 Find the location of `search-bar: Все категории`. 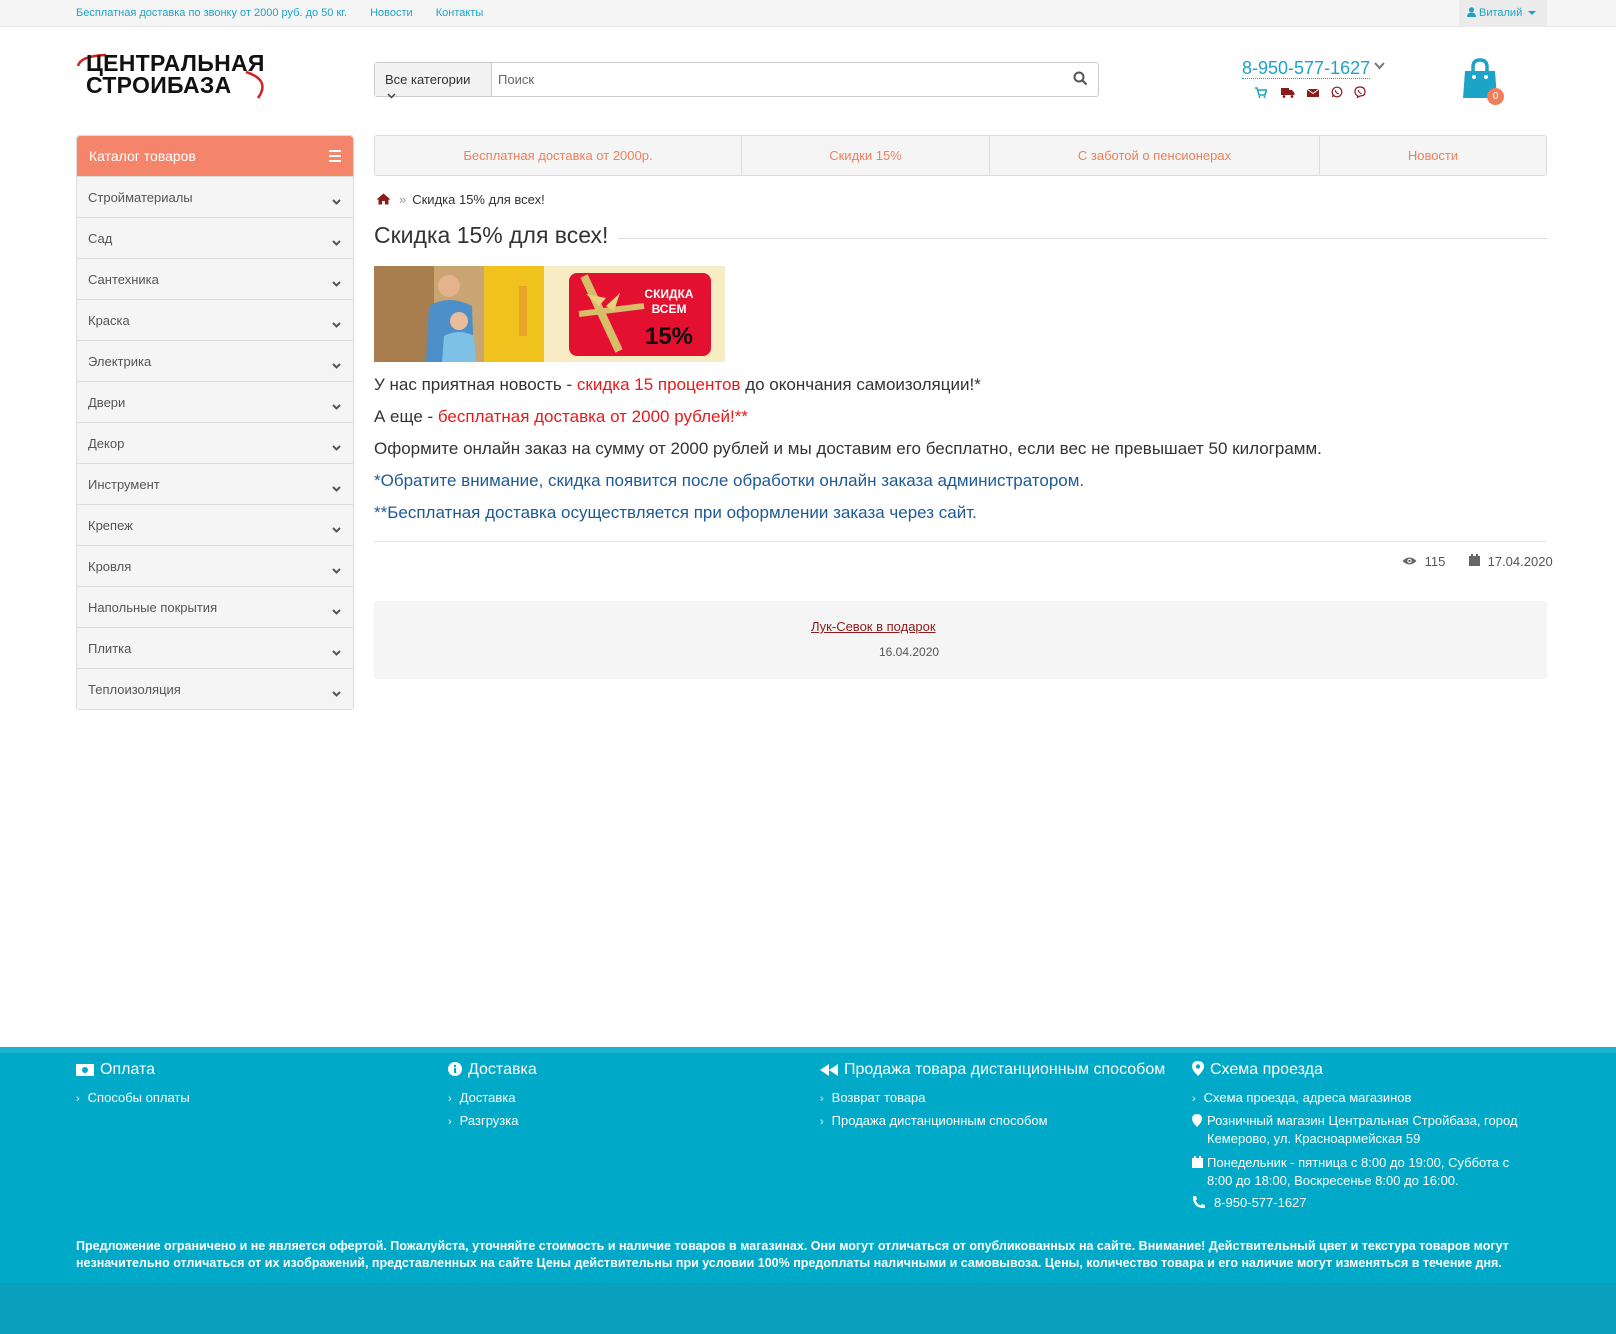

search-bar: Все категории is located at coordinates (736, 80).